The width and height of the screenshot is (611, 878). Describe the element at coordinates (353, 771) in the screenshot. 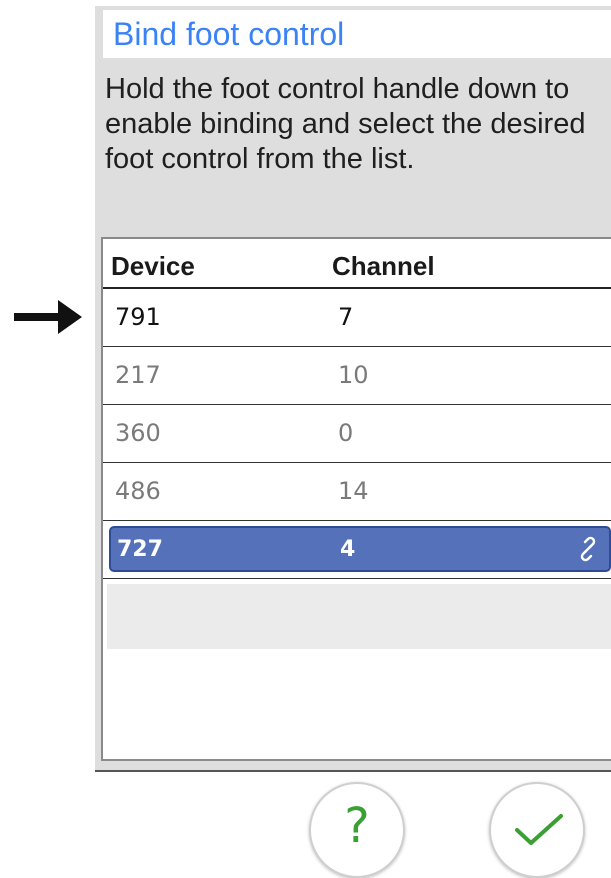

I see `footer-divider` at that location.